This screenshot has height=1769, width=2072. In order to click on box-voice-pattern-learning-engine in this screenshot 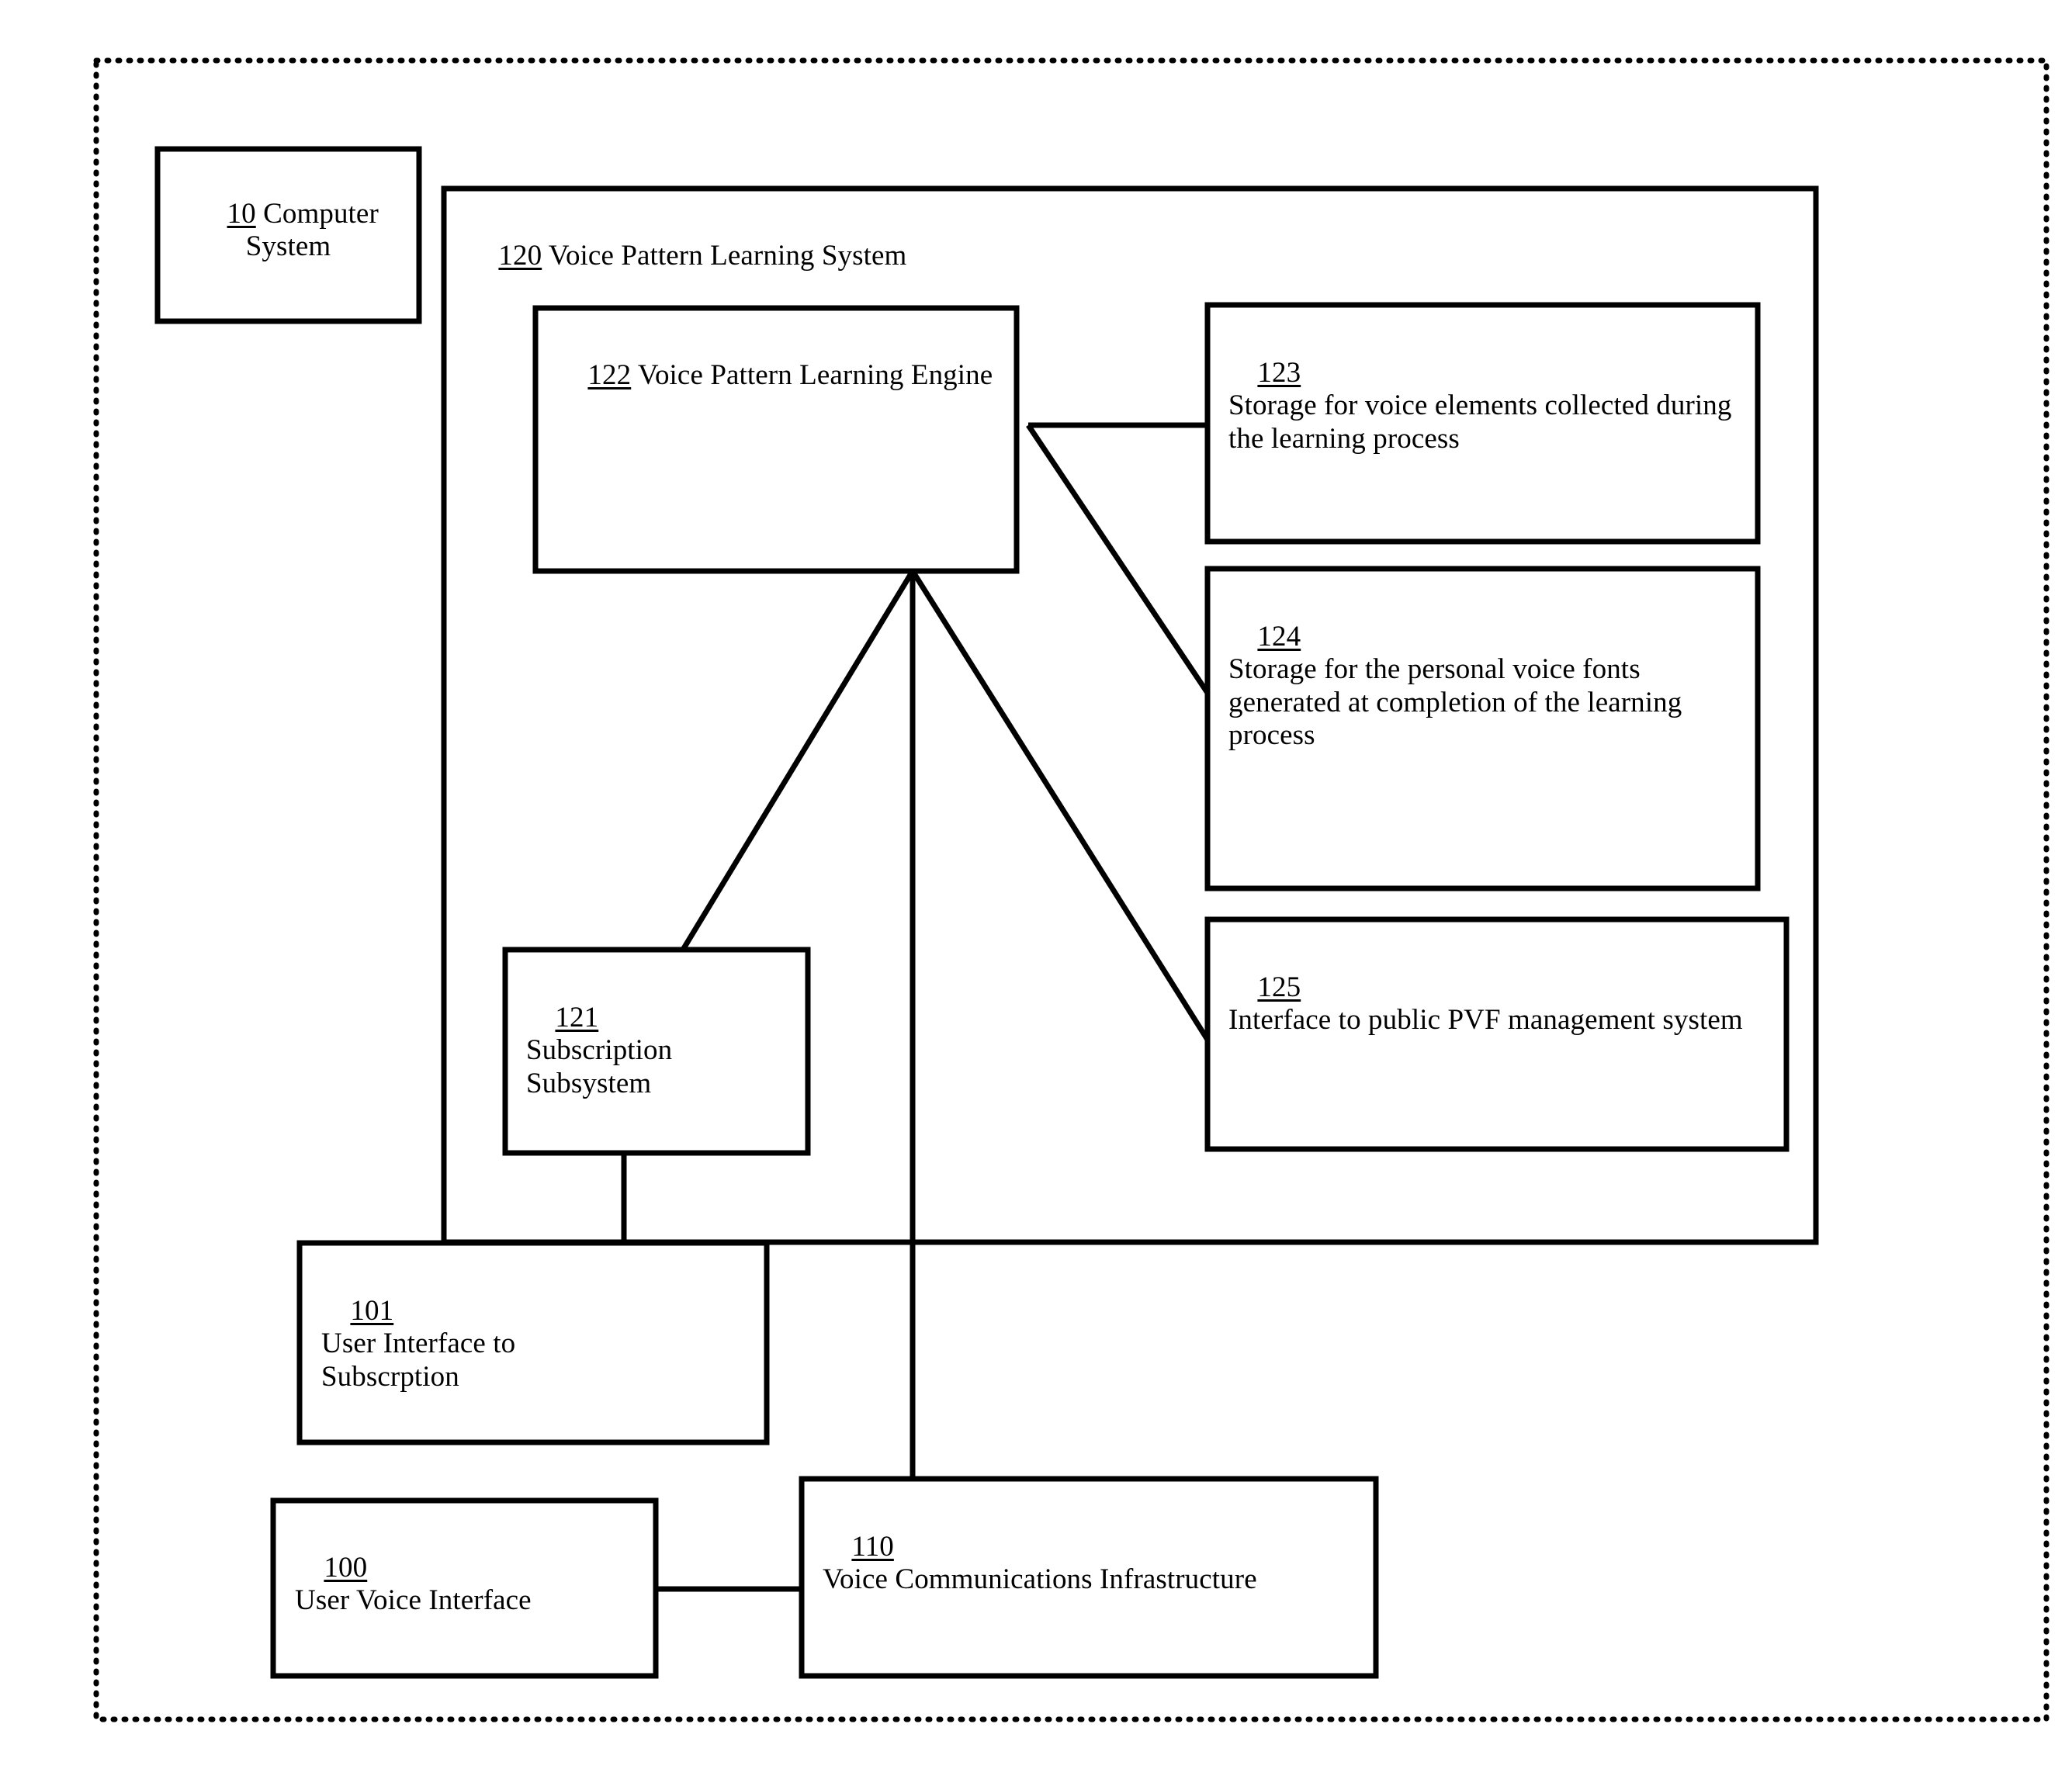, I will do `click(776, 440)`.